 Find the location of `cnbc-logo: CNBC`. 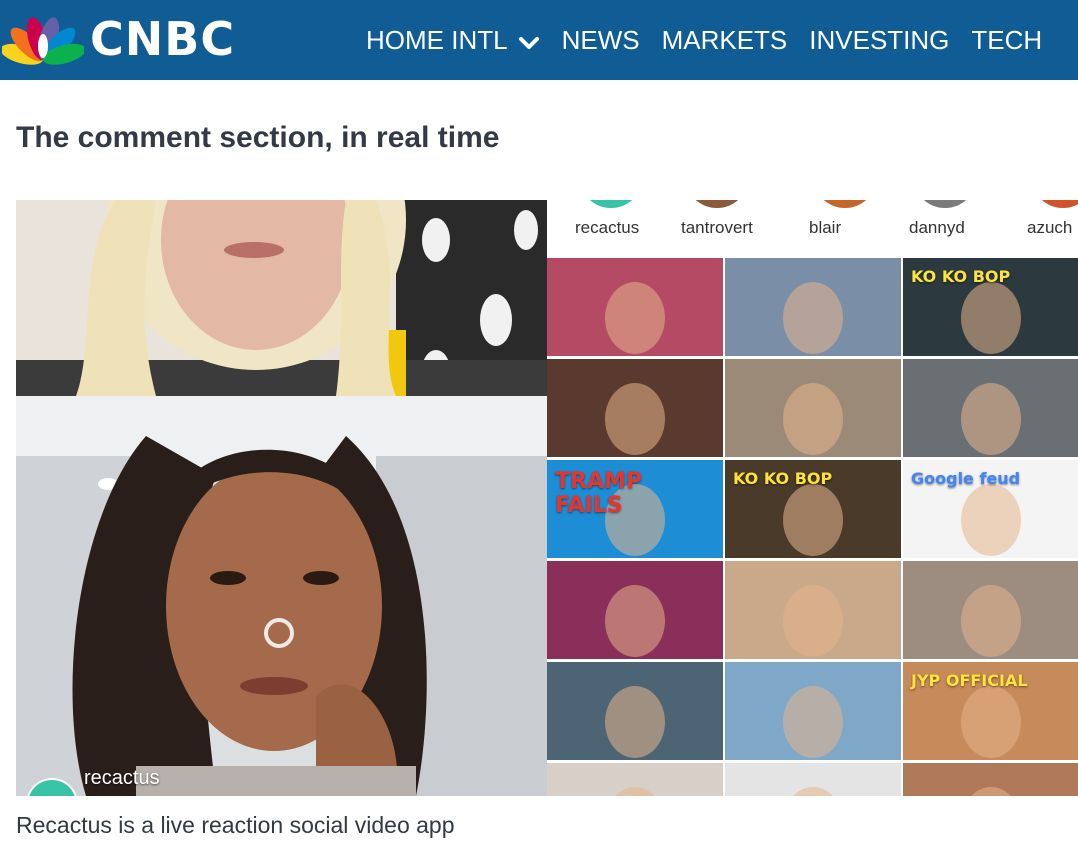

cnbc-logo: CNBC is located at coordinates (151, 39).